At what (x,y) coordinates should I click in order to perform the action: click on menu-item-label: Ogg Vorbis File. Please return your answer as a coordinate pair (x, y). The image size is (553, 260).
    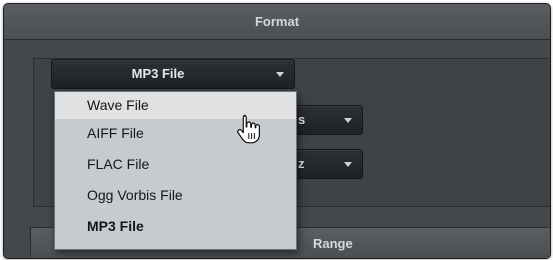
    Looking at the image, I should click on (135, 195).